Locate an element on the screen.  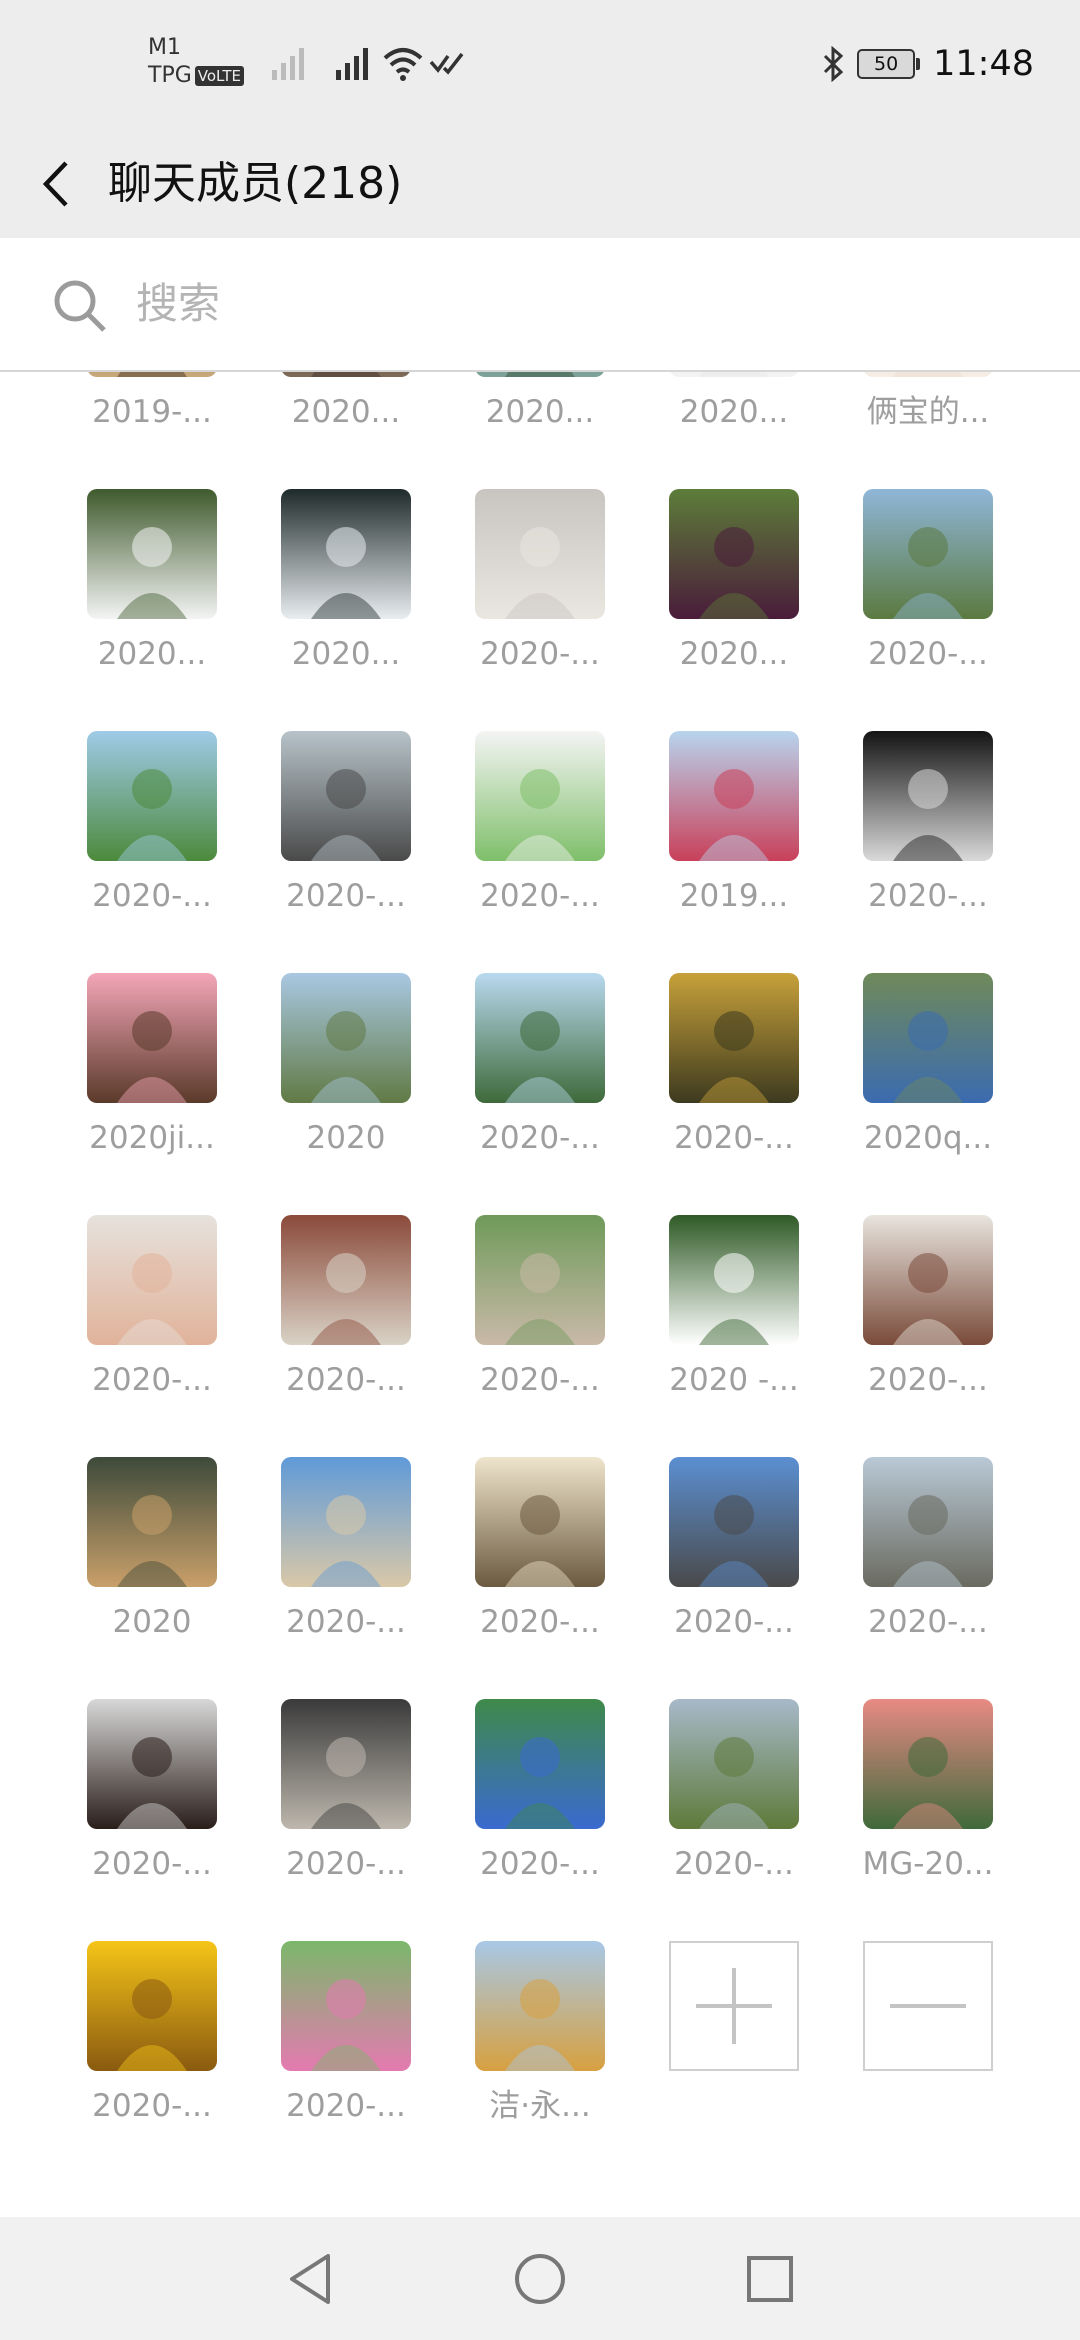
starfish-photo is located at coordinates (540, 1764).